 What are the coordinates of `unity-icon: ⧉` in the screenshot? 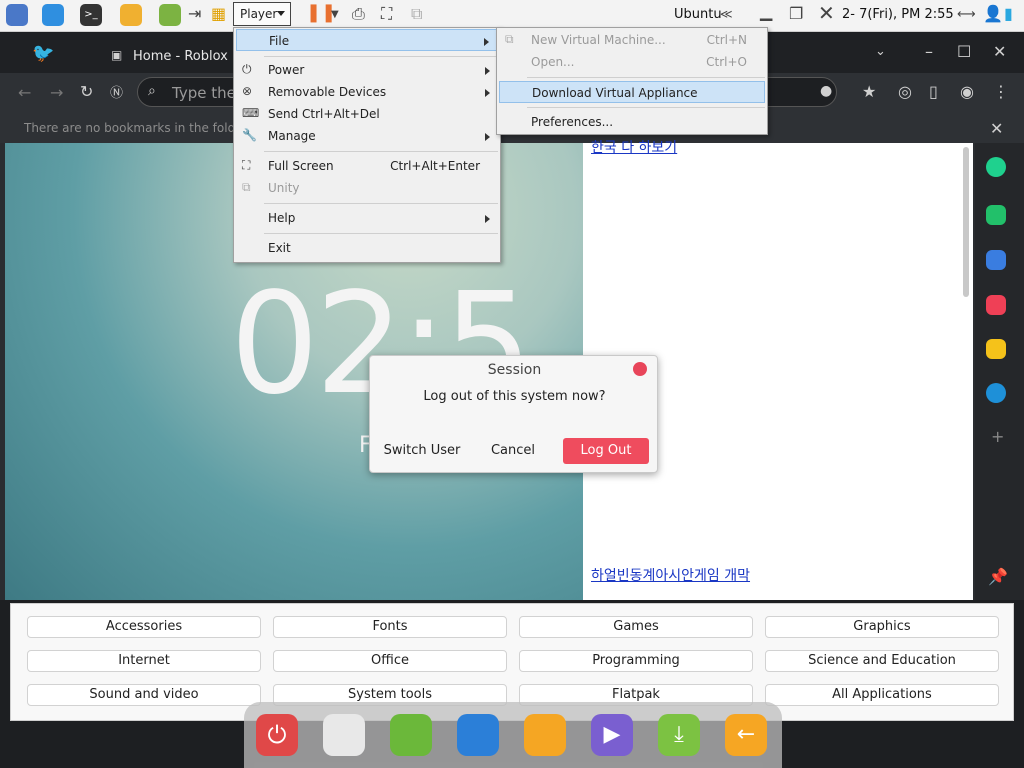 It's located at (416, 14).